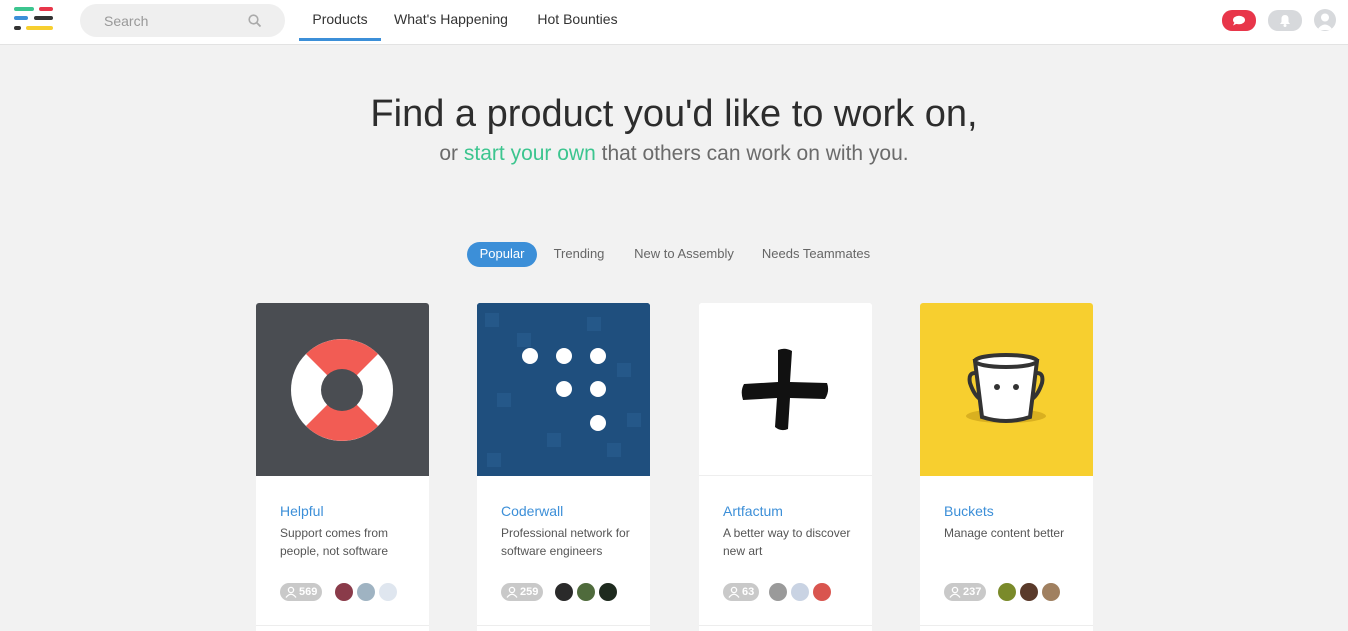  What do you see at coordinates (308, 592) in the screenshot?
I see `member-count: 569` at bounding box center [308, 592].